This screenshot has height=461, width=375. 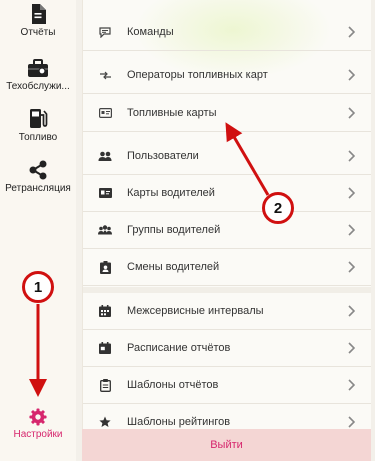 What do you see at coordinates (227, 113) in the screenshot?
I see `menu-item-fuel-cards: Топливные карты` at bounding box center [227, 113].